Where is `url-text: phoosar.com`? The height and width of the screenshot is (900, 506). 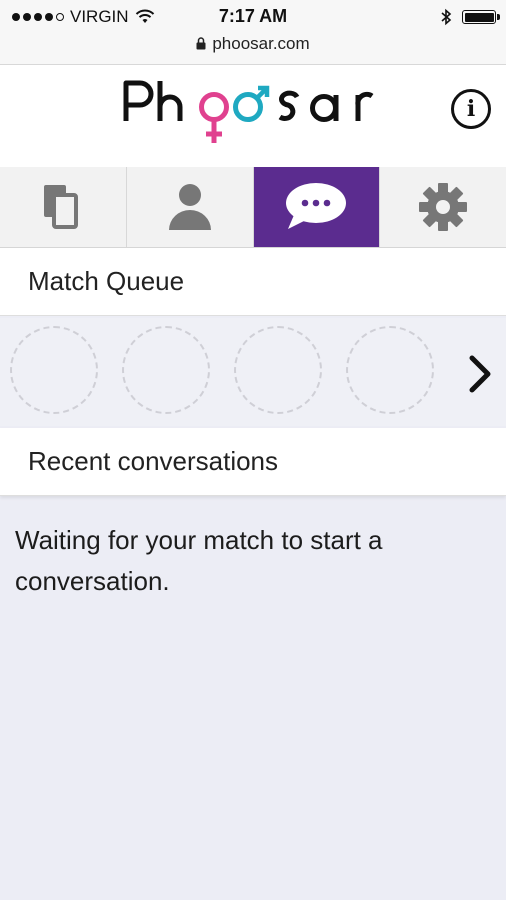
url-text: phoosar.com is located at coordinates (261, 43).